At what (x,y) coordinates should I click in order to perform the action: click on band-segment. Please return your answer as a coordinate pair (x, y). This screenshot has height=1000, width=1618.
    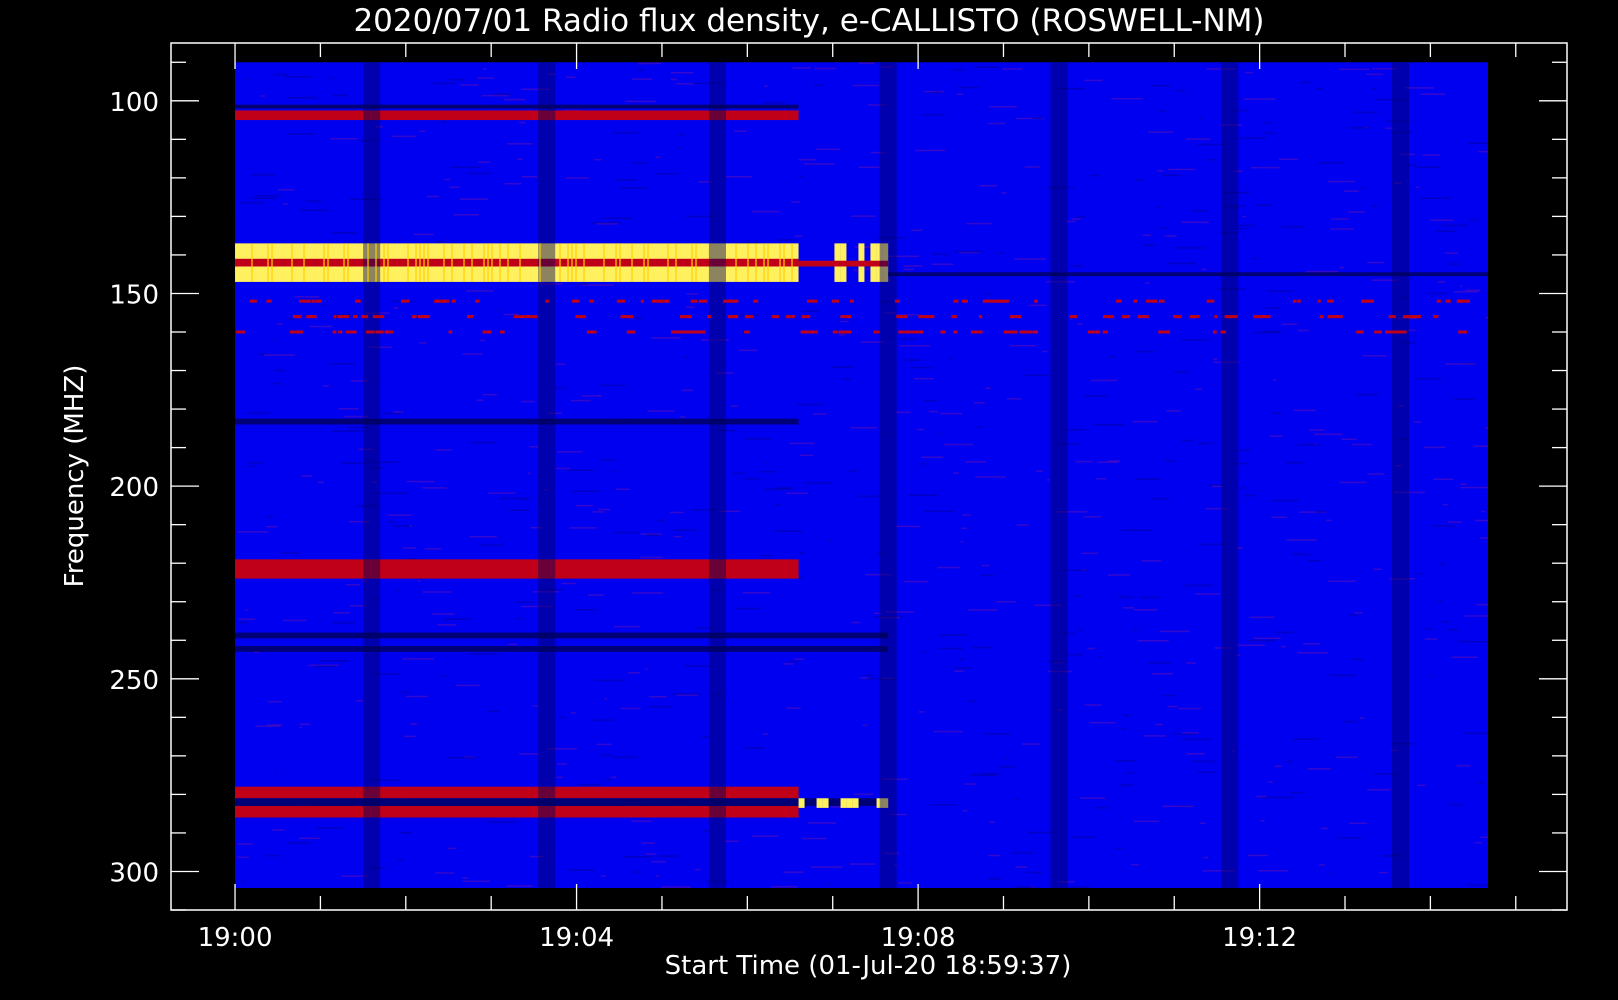
    Looking at the image, I should click on (819, 803).